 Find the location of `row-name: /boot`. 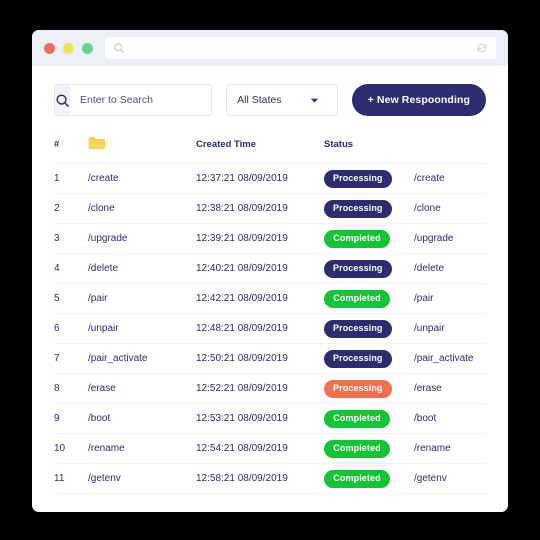

row-name: /boot is located at coordinates (142, 418).